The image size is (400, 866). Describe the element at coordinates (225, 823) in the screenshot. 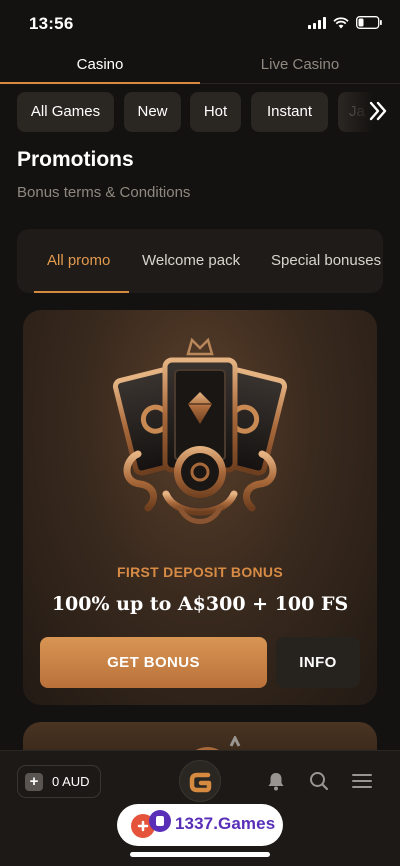

I see `brand-text: 1337.Games` at that location.